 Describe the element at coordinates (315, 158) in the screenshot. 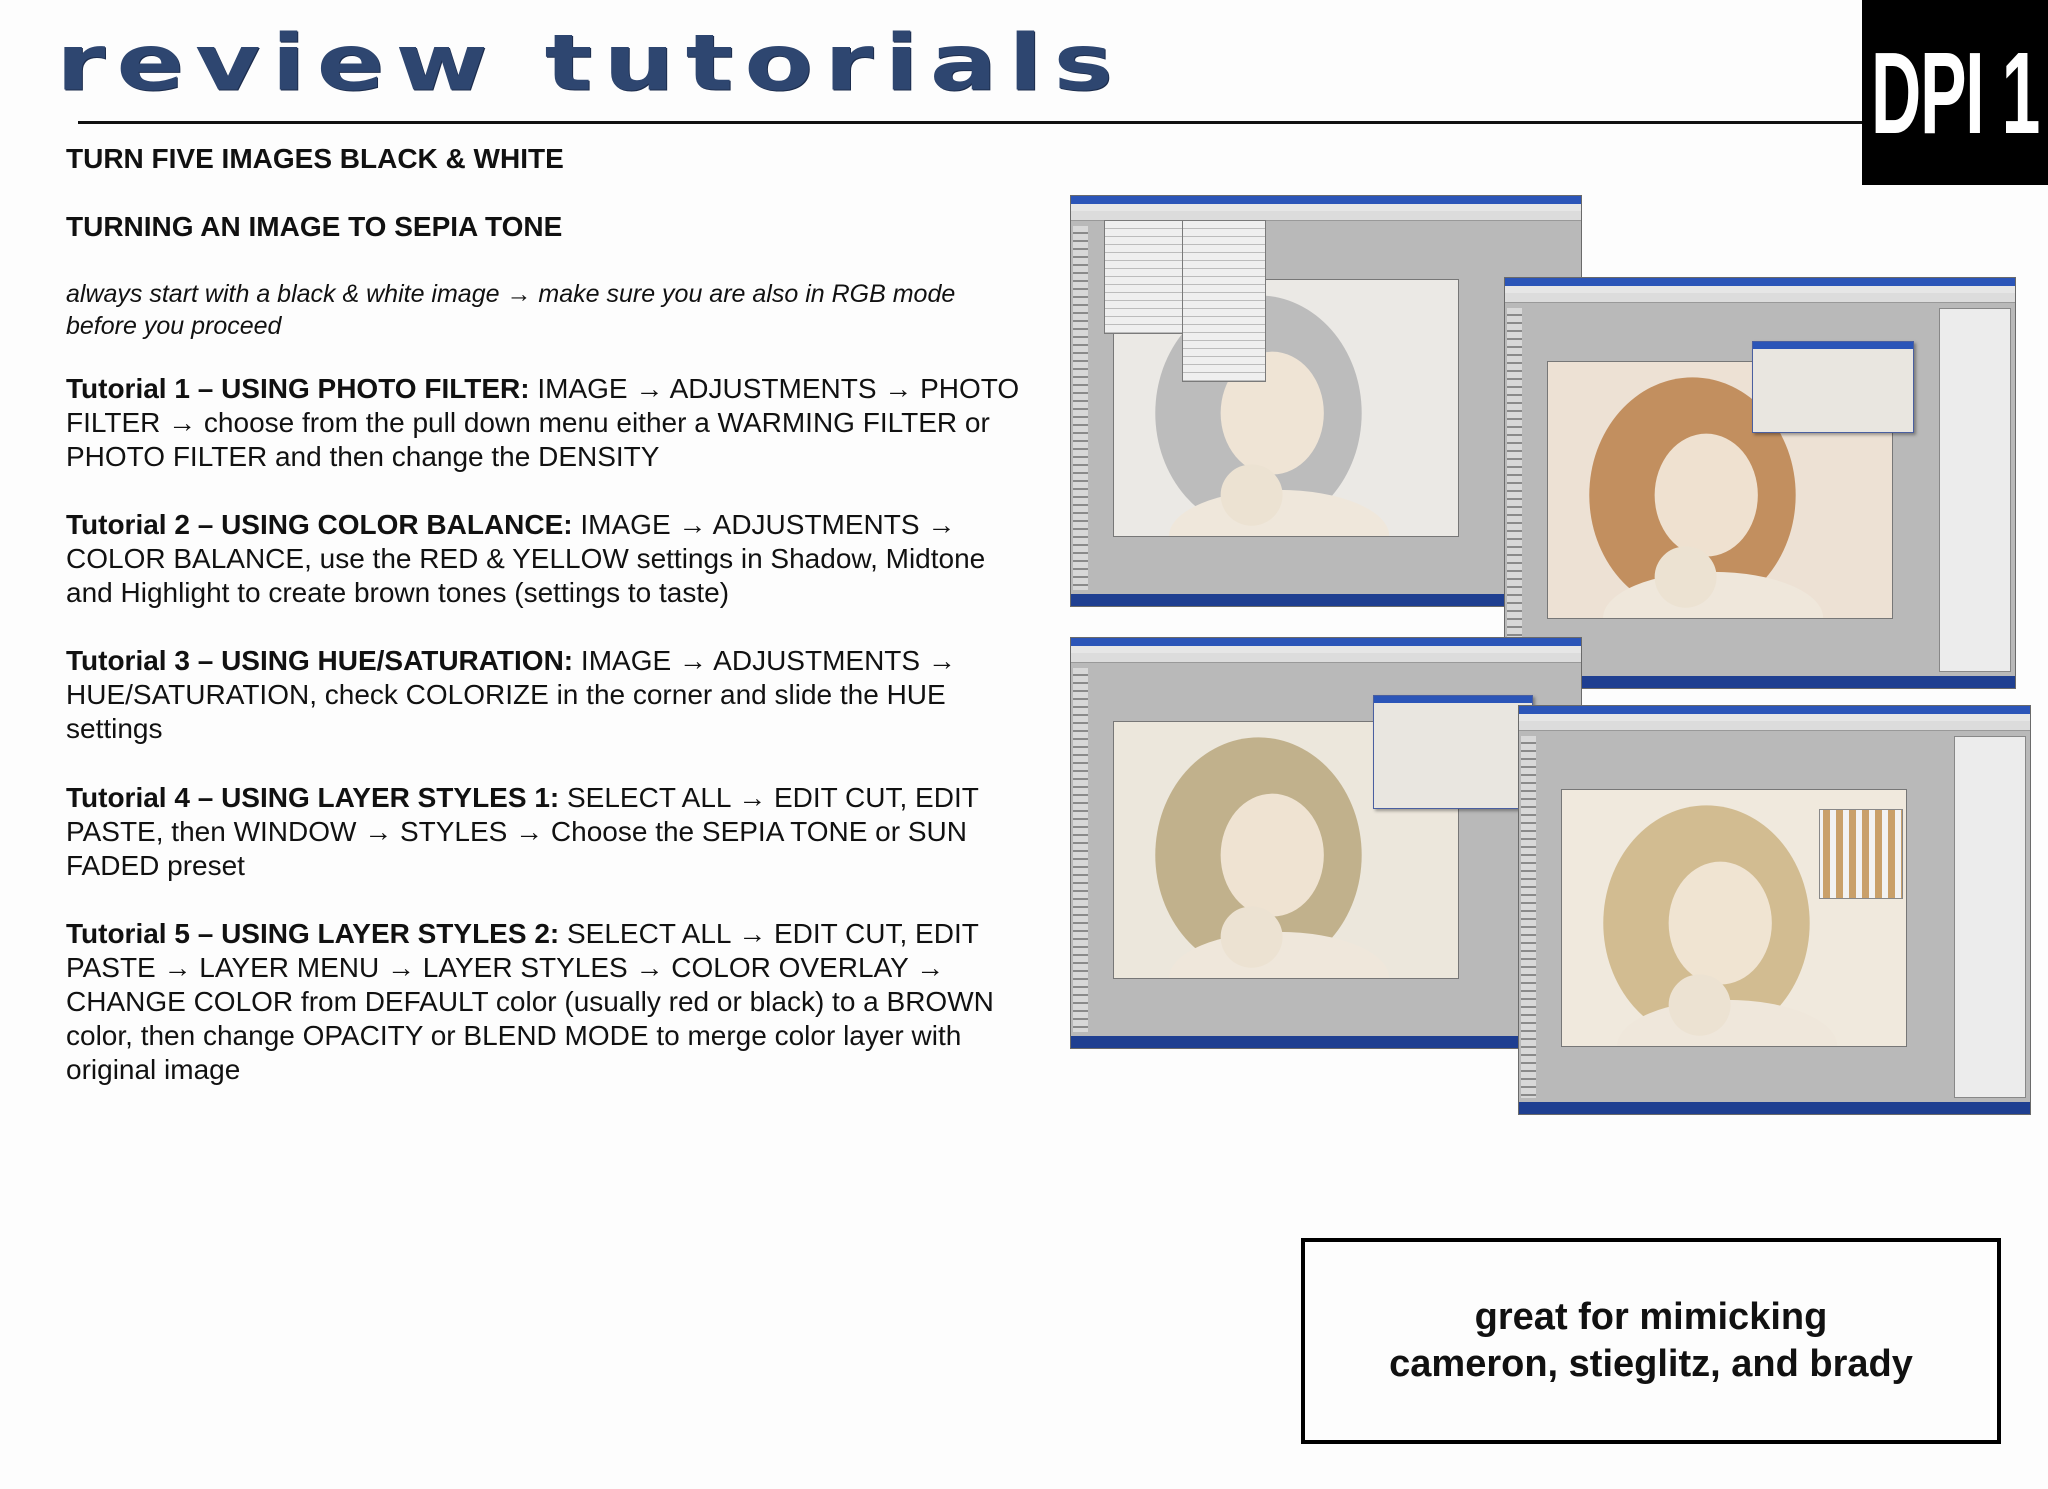

I see `assignment-heading: TURN FIVE IMAGES BLACK & WHITE` at that location.